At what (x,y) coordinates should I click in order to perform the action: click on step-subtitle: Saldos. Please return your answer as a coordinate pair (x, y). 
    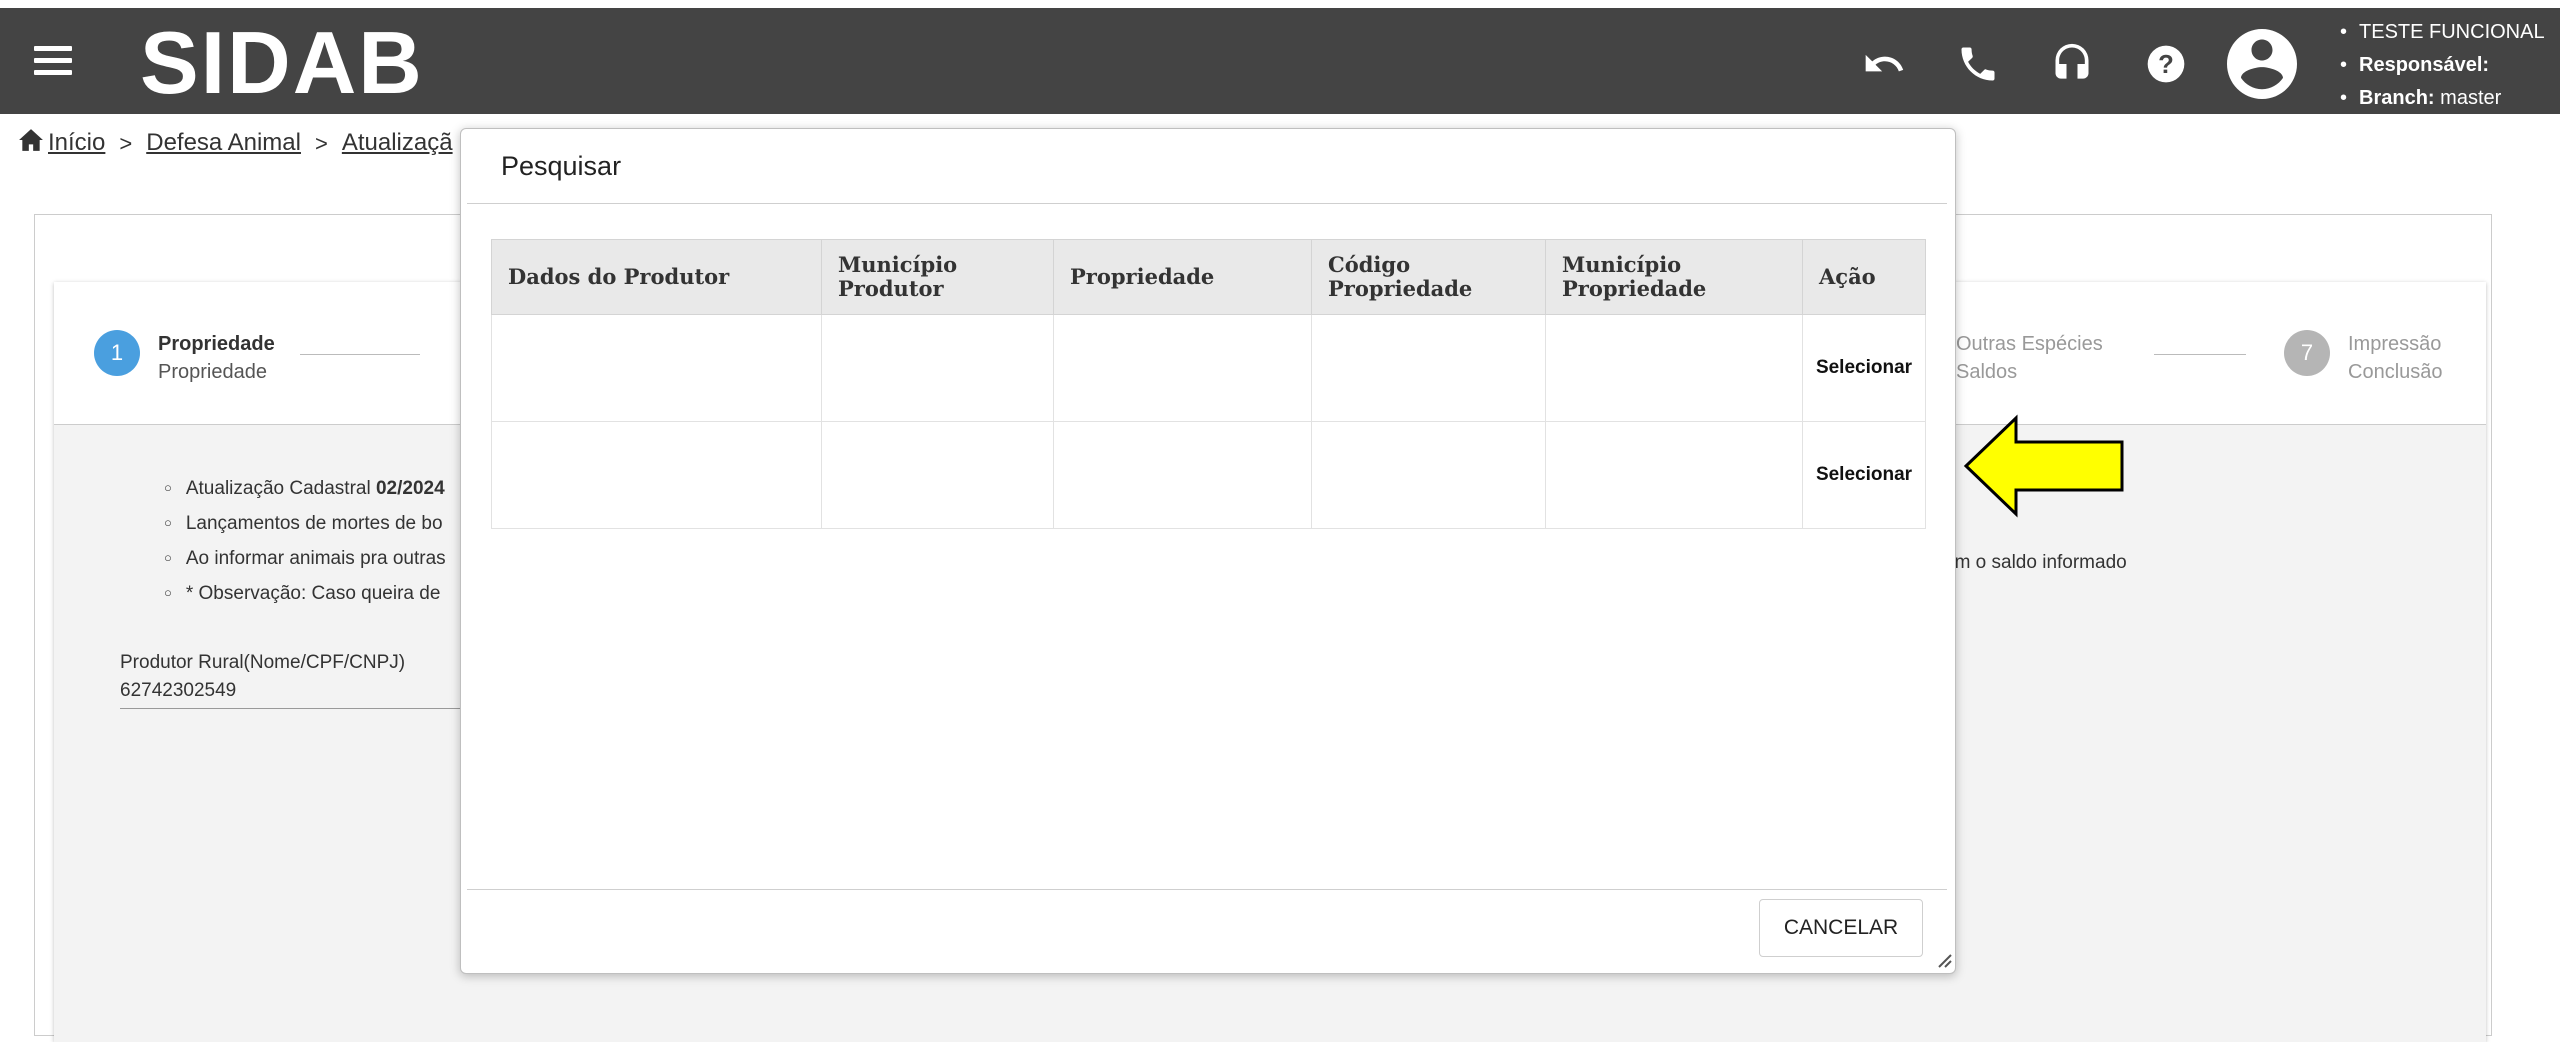
    Looking at the image, I should click on (1987, 372).